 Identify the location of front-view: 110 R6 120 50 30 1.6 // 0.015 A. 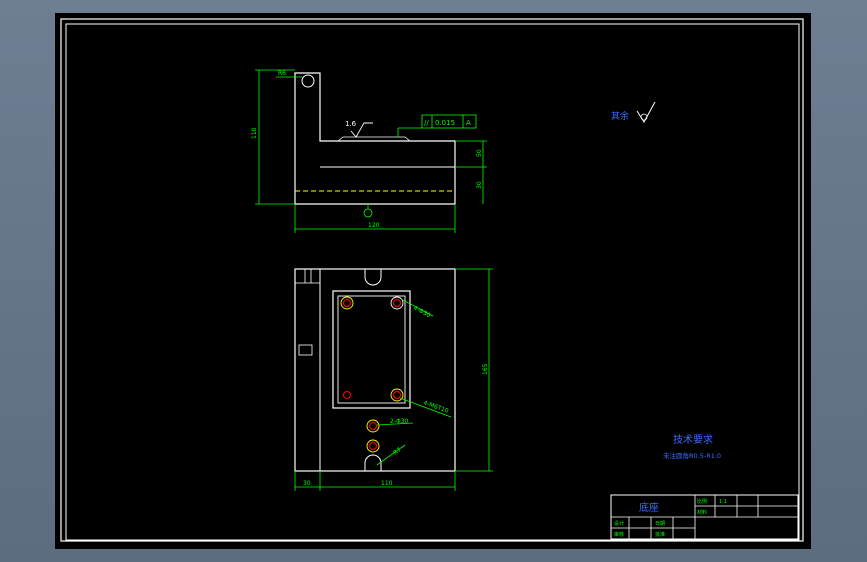
(369, 151).